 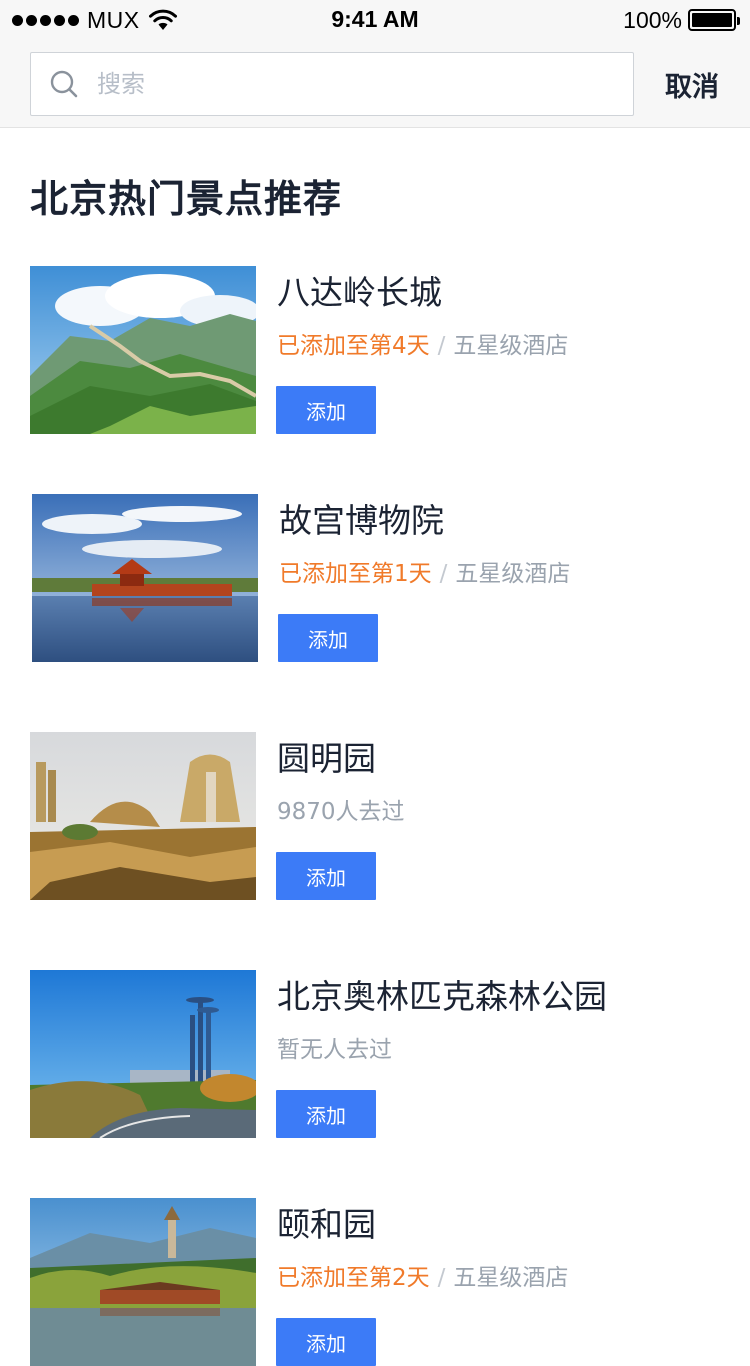 I want to click on list-item: 颐和园 已添加至第2天 / 五星级酒店 添加, so click(x=380, y=1282).